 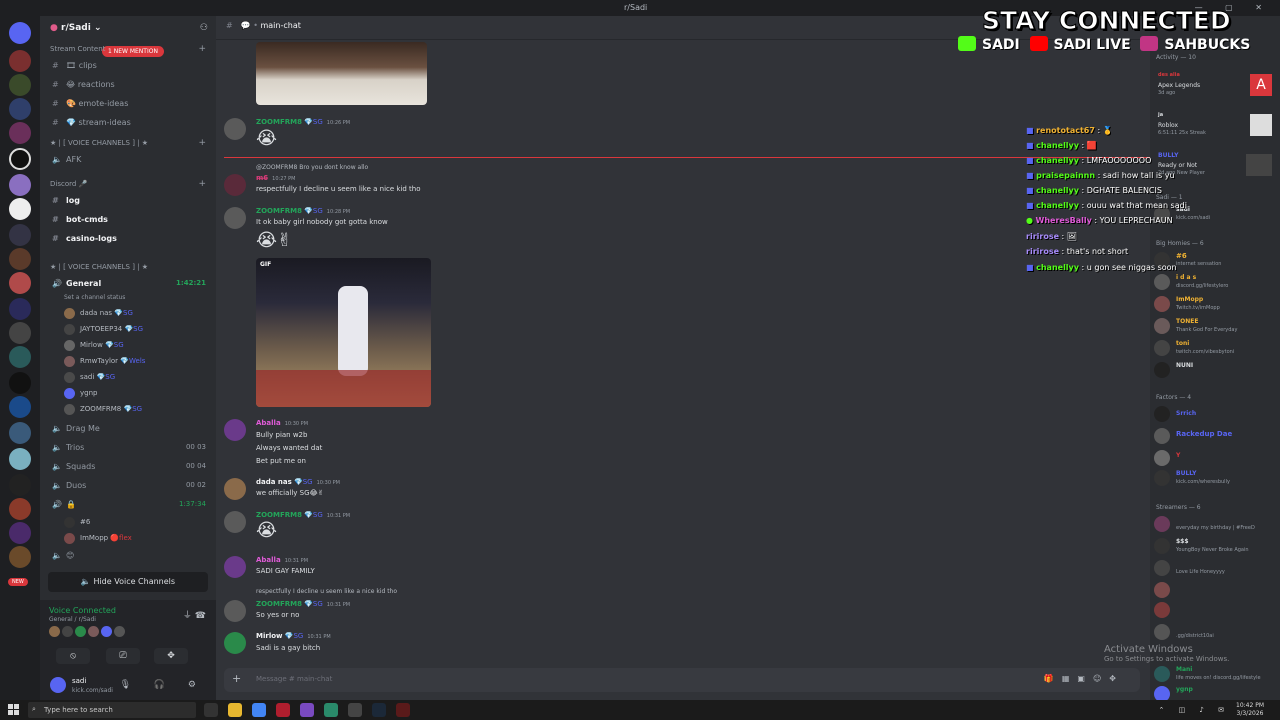 What do you see at coordinates (112, 710) in the screenshot?
I see `taskbar-search: ⌕ Type here to search` at bounding box center [112, 710].